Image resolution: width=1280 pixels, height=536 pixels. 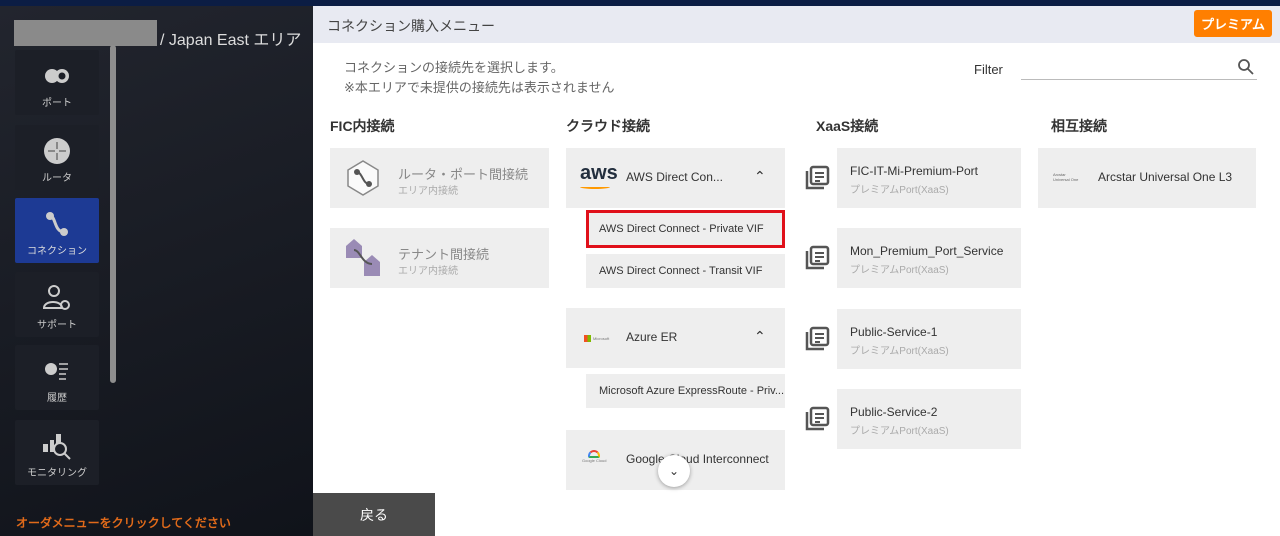 I want to click on sidebar-item-history: 履歴, so click(x=57, y=377).